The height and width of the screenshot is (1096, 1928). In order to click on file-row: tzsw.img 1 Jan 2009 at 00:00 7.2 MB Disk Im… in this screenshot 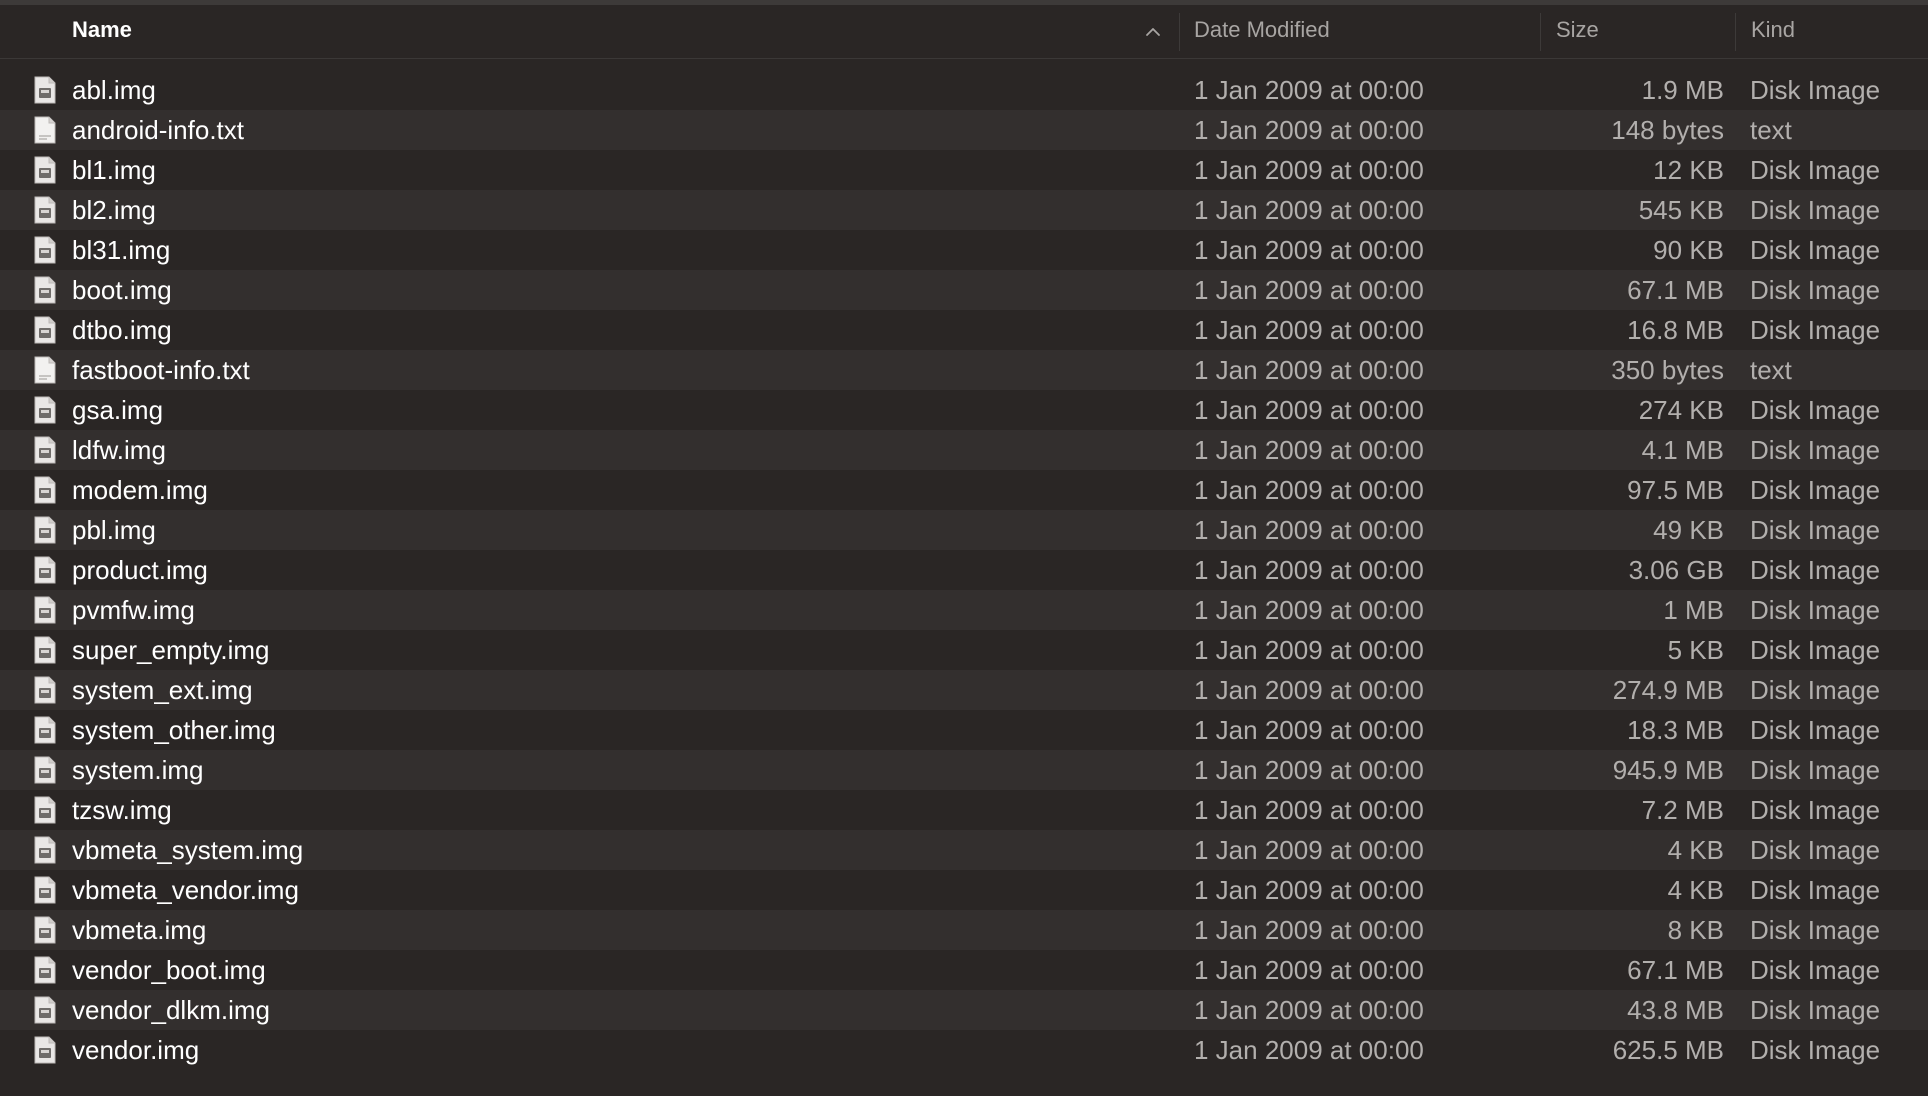, I will do `click(964, 810)`.